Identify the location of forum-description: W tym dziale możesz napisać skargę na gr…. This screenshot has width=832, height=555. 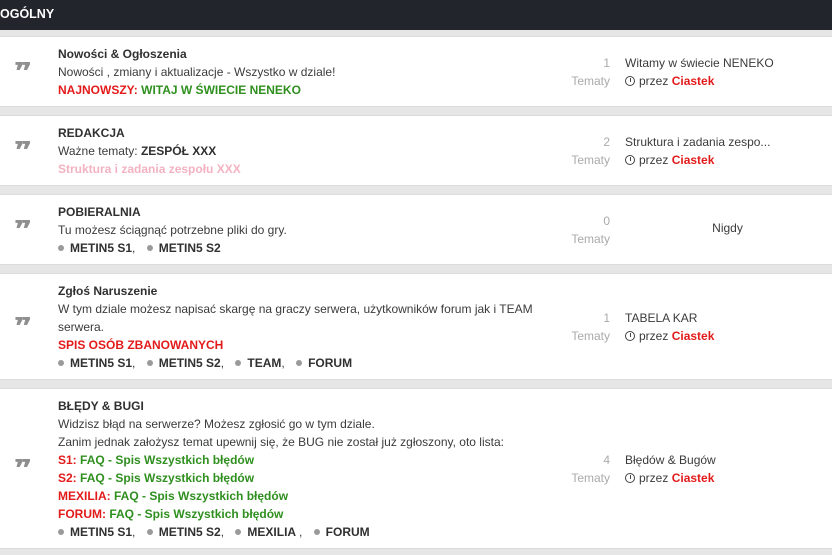
(295, 309).